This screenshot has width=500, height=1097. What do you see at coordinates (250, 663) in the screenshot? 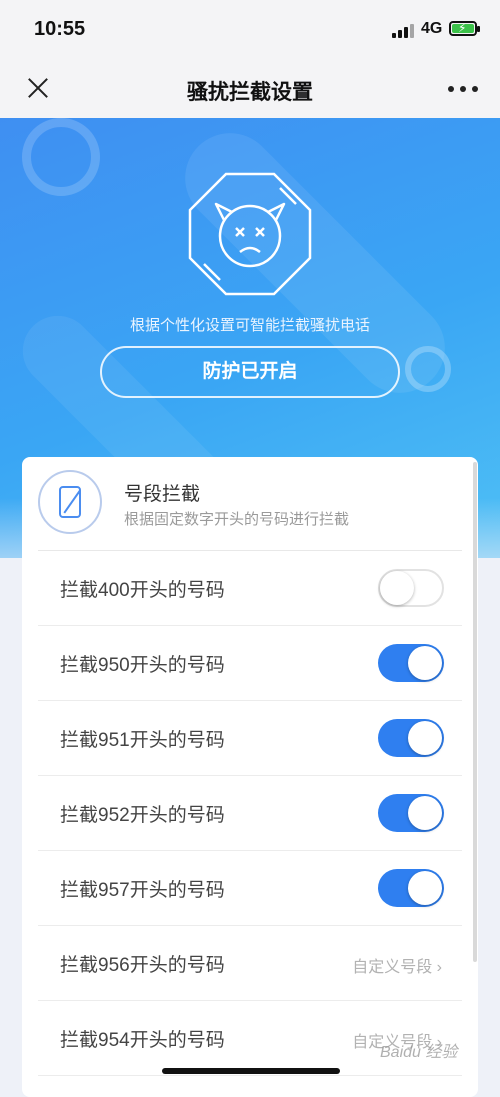
I see `setting-row: 拦截950开头的号码` at bounding box center [250, 663].